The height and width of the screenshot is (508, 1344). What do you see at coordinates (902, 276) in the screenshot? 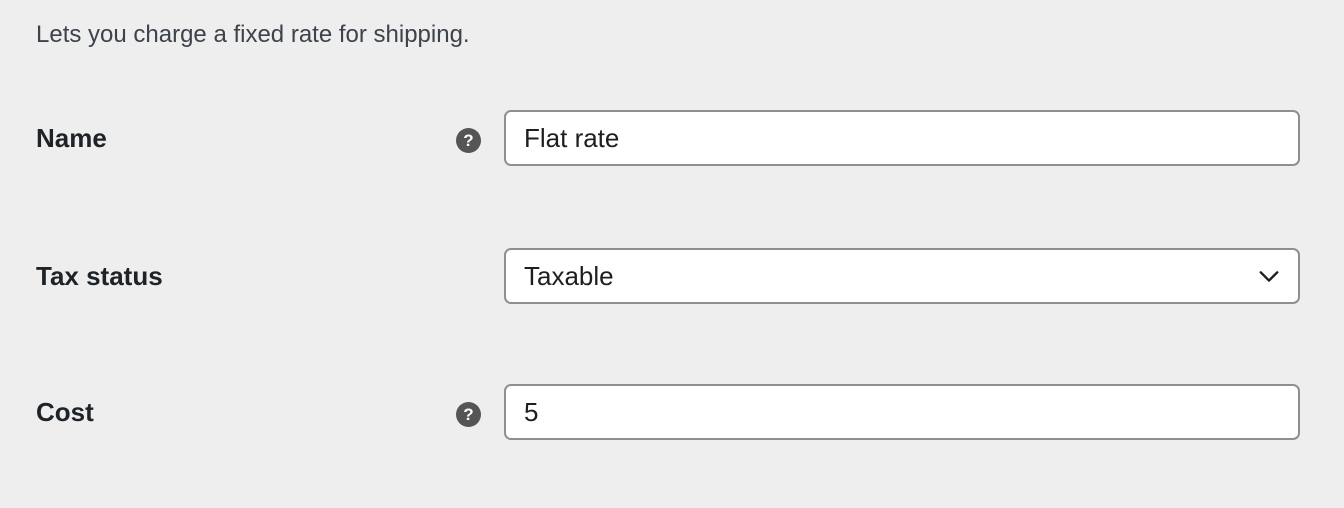
I see `tax-status-select: Taxable` at bounding box center [902, 276].